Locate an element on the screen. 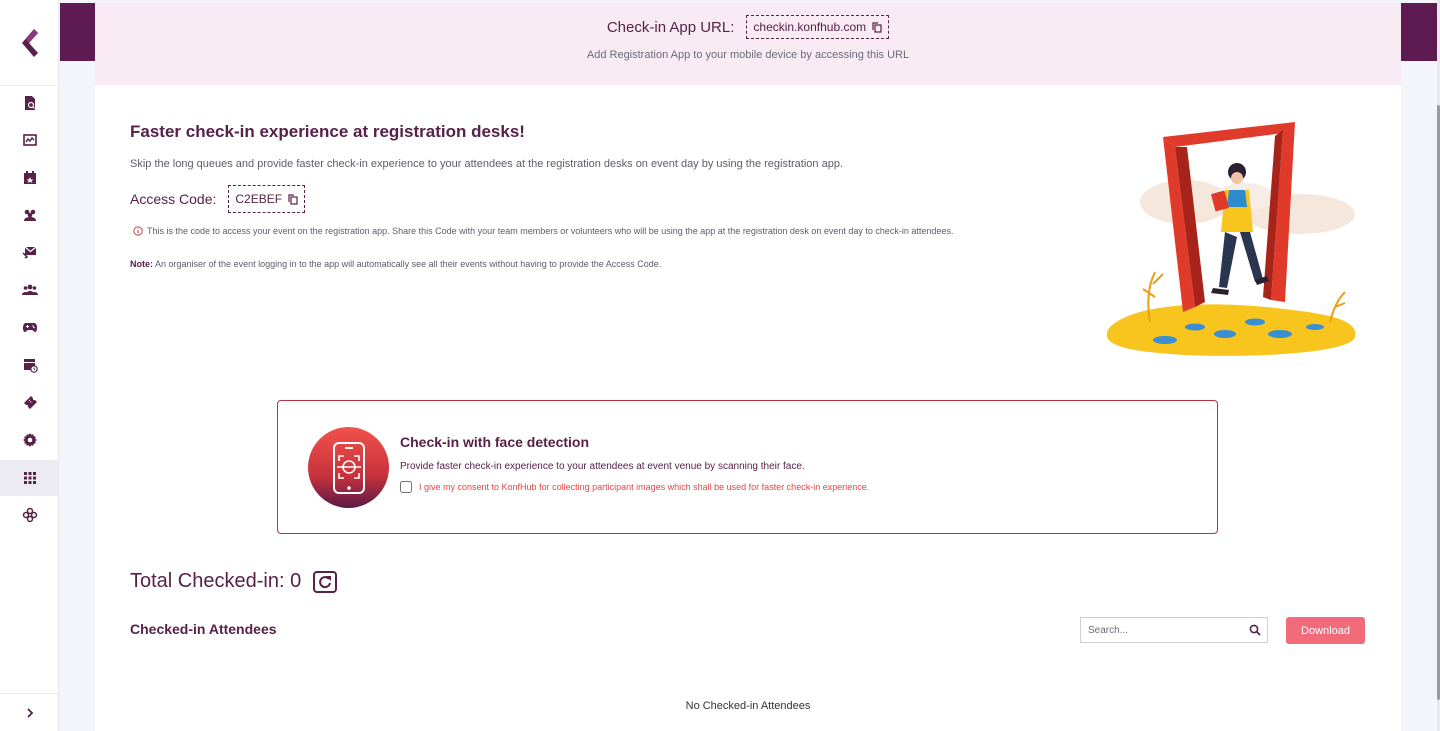  total-checked-in-row: Total Checked-in: 0 is located at coordinates (234, 581).